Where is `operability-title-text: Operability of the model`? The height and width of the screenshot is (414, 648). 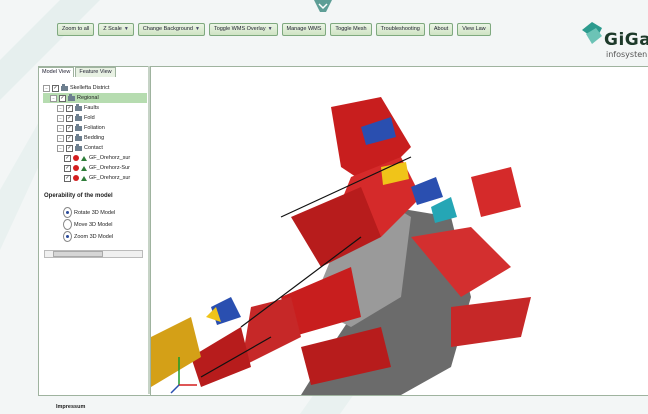
operability-title-text: Operability of the model is located at coordinates (78, 196).